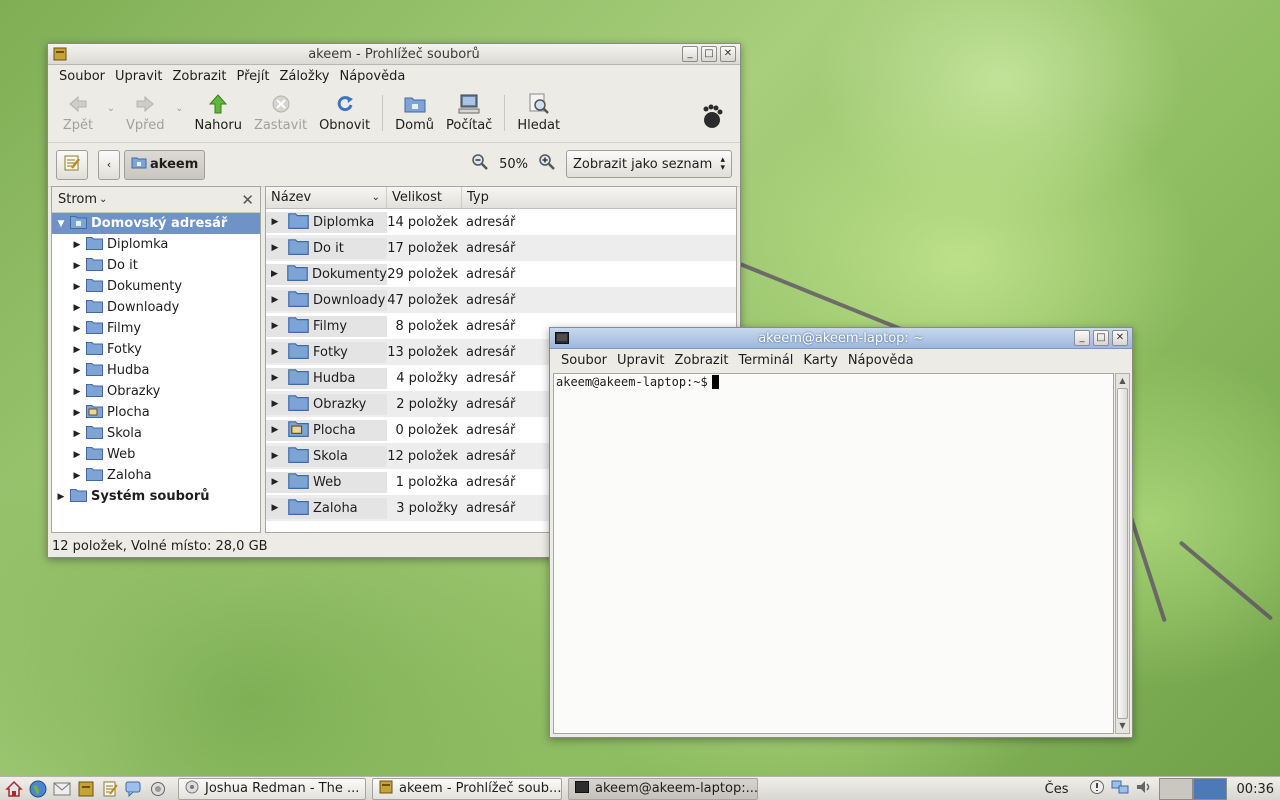  Describe the element at coordinates (841, 338) in the screenshot. I see `terminal-titlebar: akeem@akeem-laptop: ~ _ □ ✕` at that location.